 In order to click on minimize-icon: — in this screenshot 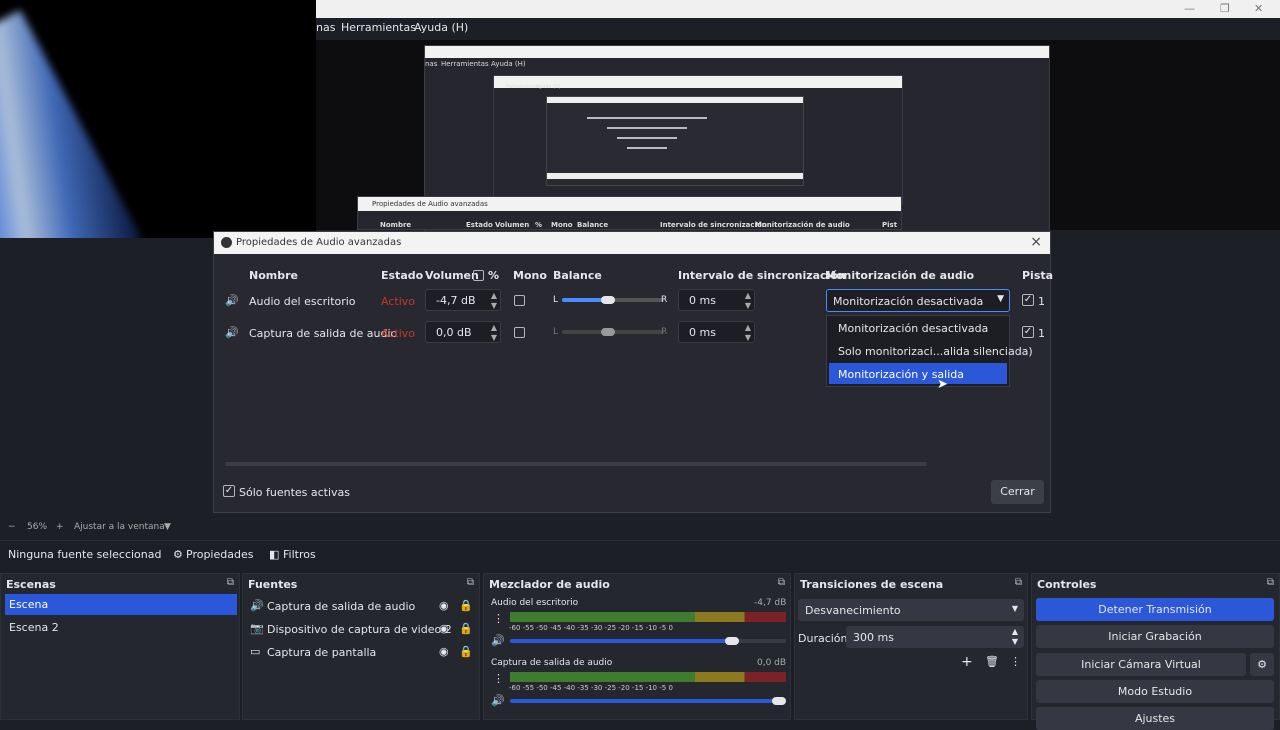, I will do `click(1189, 8)`.